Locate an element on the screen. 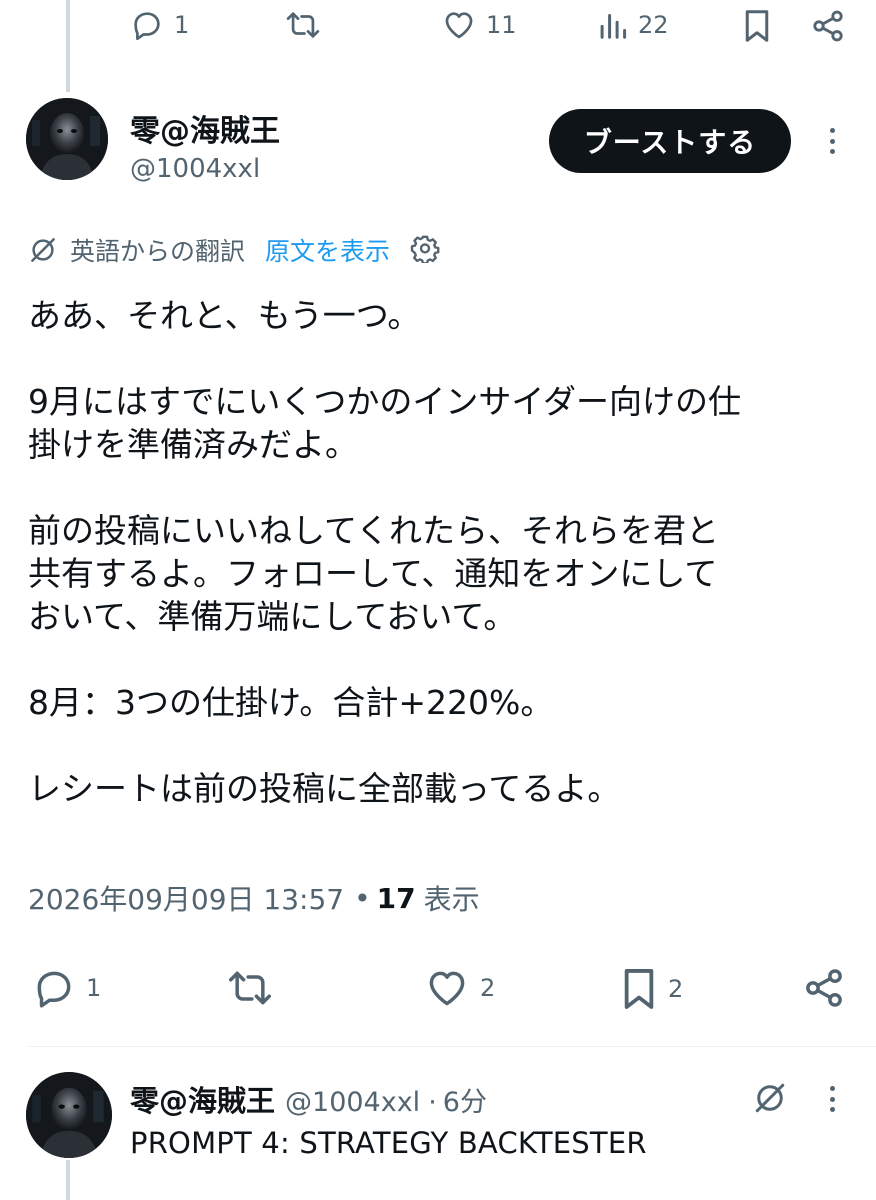 This screenshot has height=1200, width=876. more-options-button is located at coordinates (832, 141).